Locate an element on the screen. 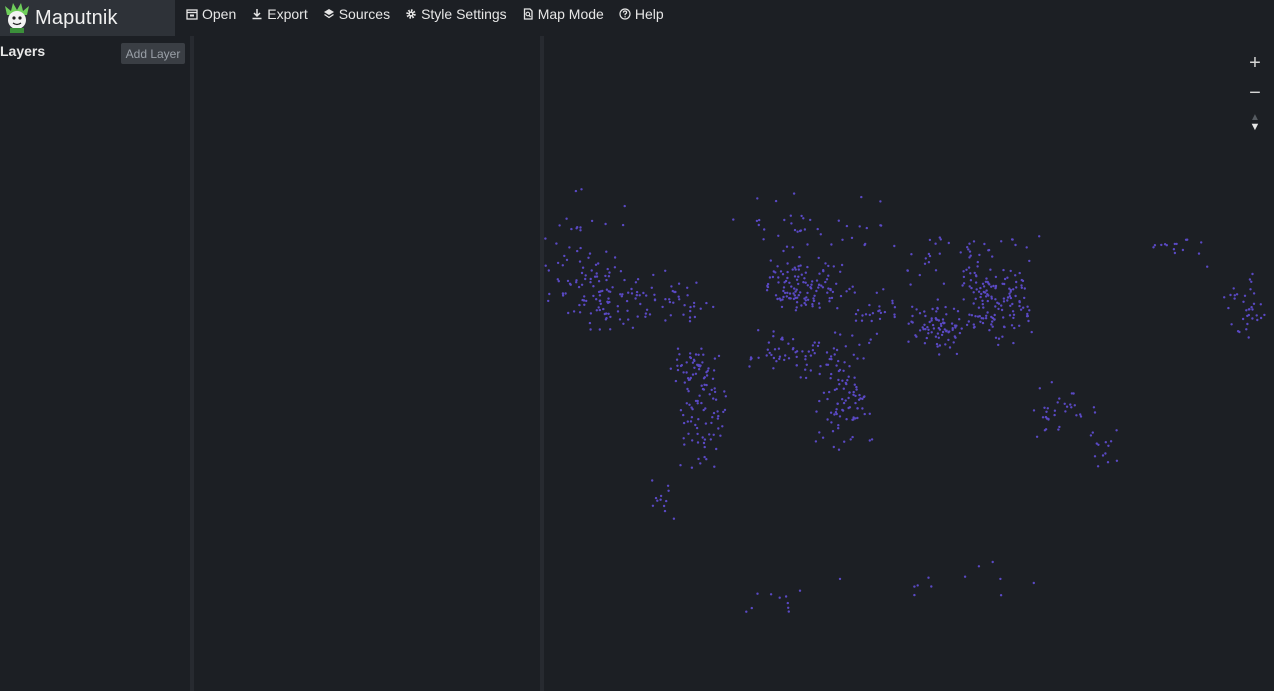 This screenshot has height=691, width=1274. compass-button: ▲ ▼ is located at coordinates (1255, 123).